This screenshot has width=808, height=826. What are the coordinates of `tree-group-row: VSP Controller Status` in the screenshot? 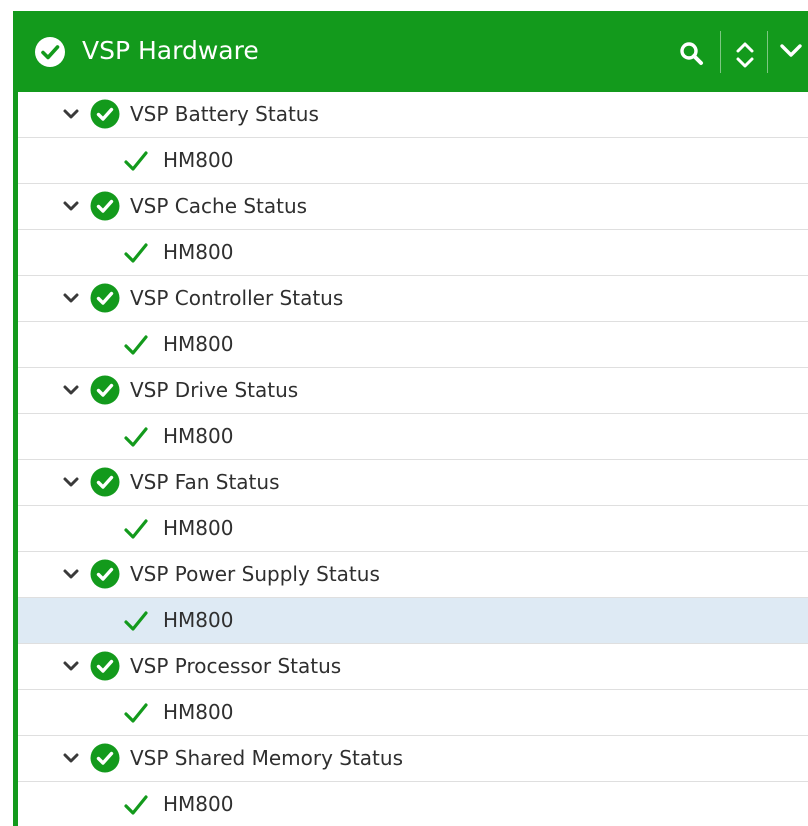 It's located at (413, 299).